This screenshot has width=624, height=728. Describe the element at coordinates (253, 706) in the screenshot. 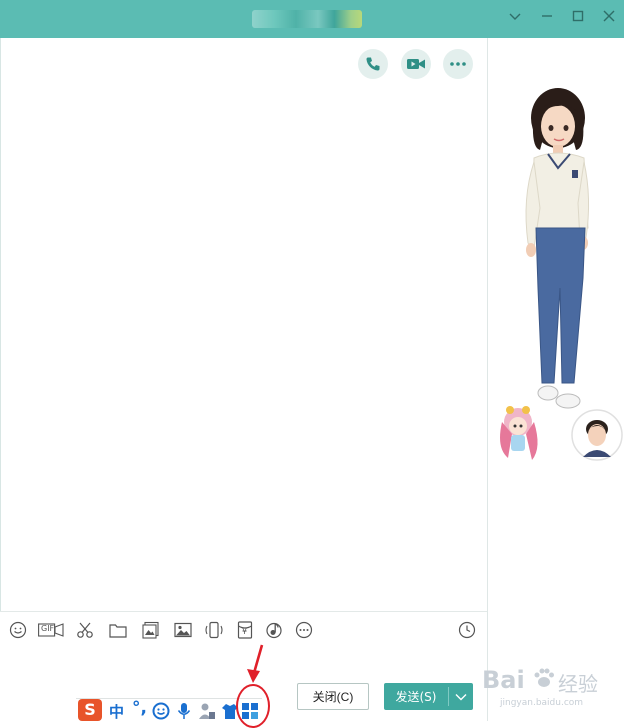

I see `annotation-circle` at that location.